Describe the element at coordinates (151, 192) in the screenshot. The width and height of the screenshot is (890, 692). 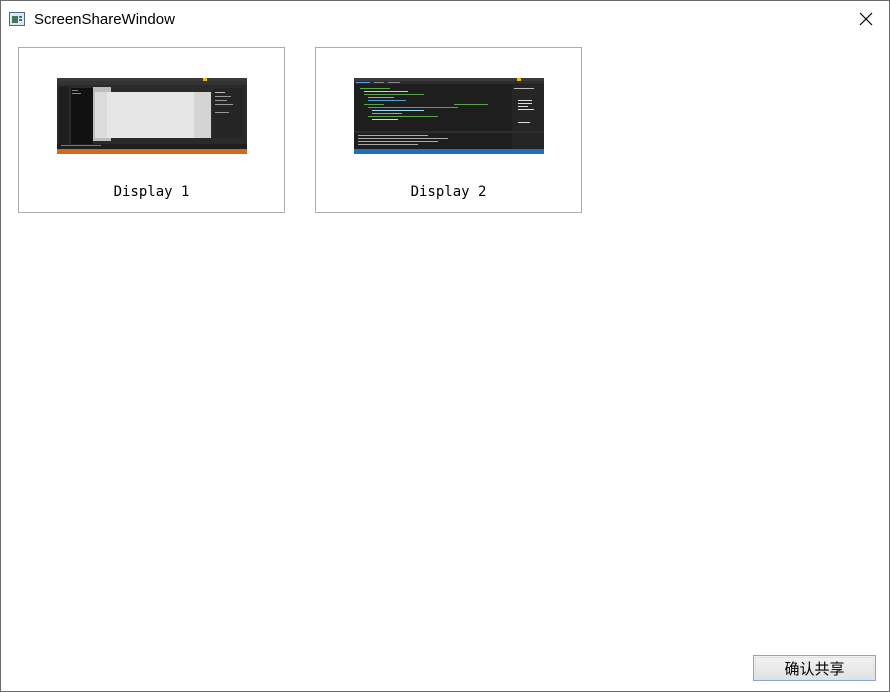
I see `display-1-label: Display 1` at that location.